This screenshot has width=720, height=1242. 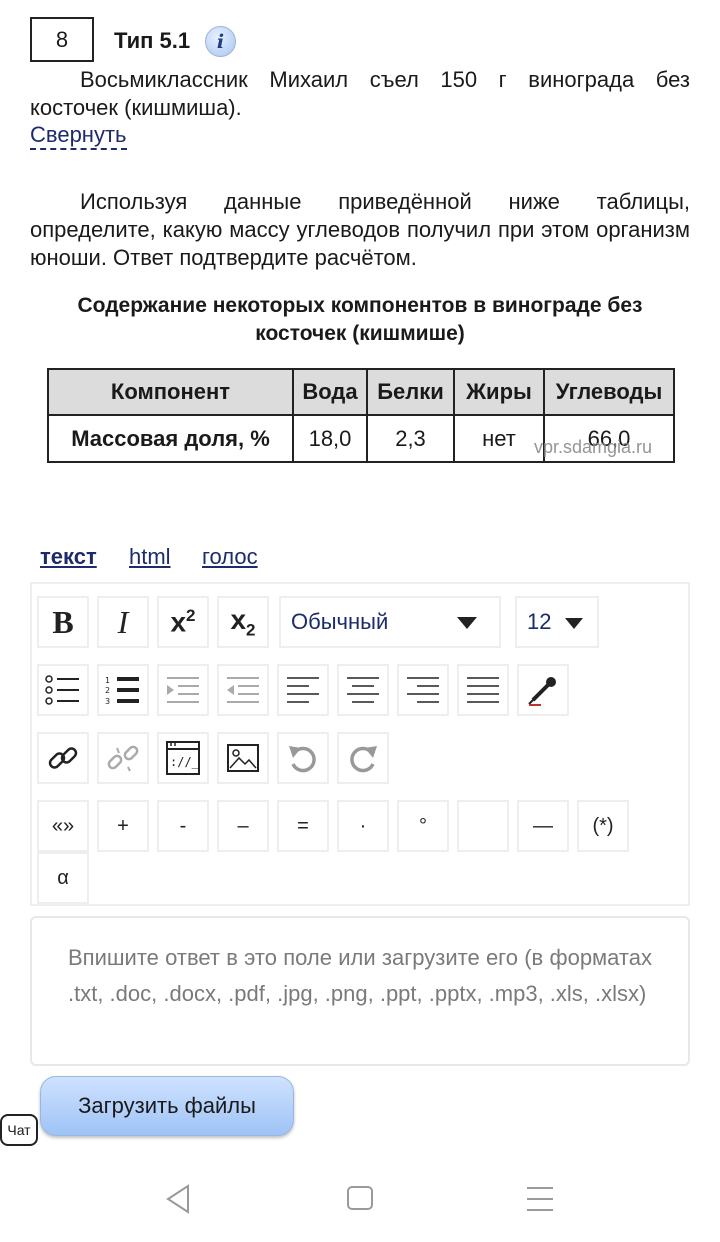 I want to click on tab-text: текст, so click(x=68, y=557).